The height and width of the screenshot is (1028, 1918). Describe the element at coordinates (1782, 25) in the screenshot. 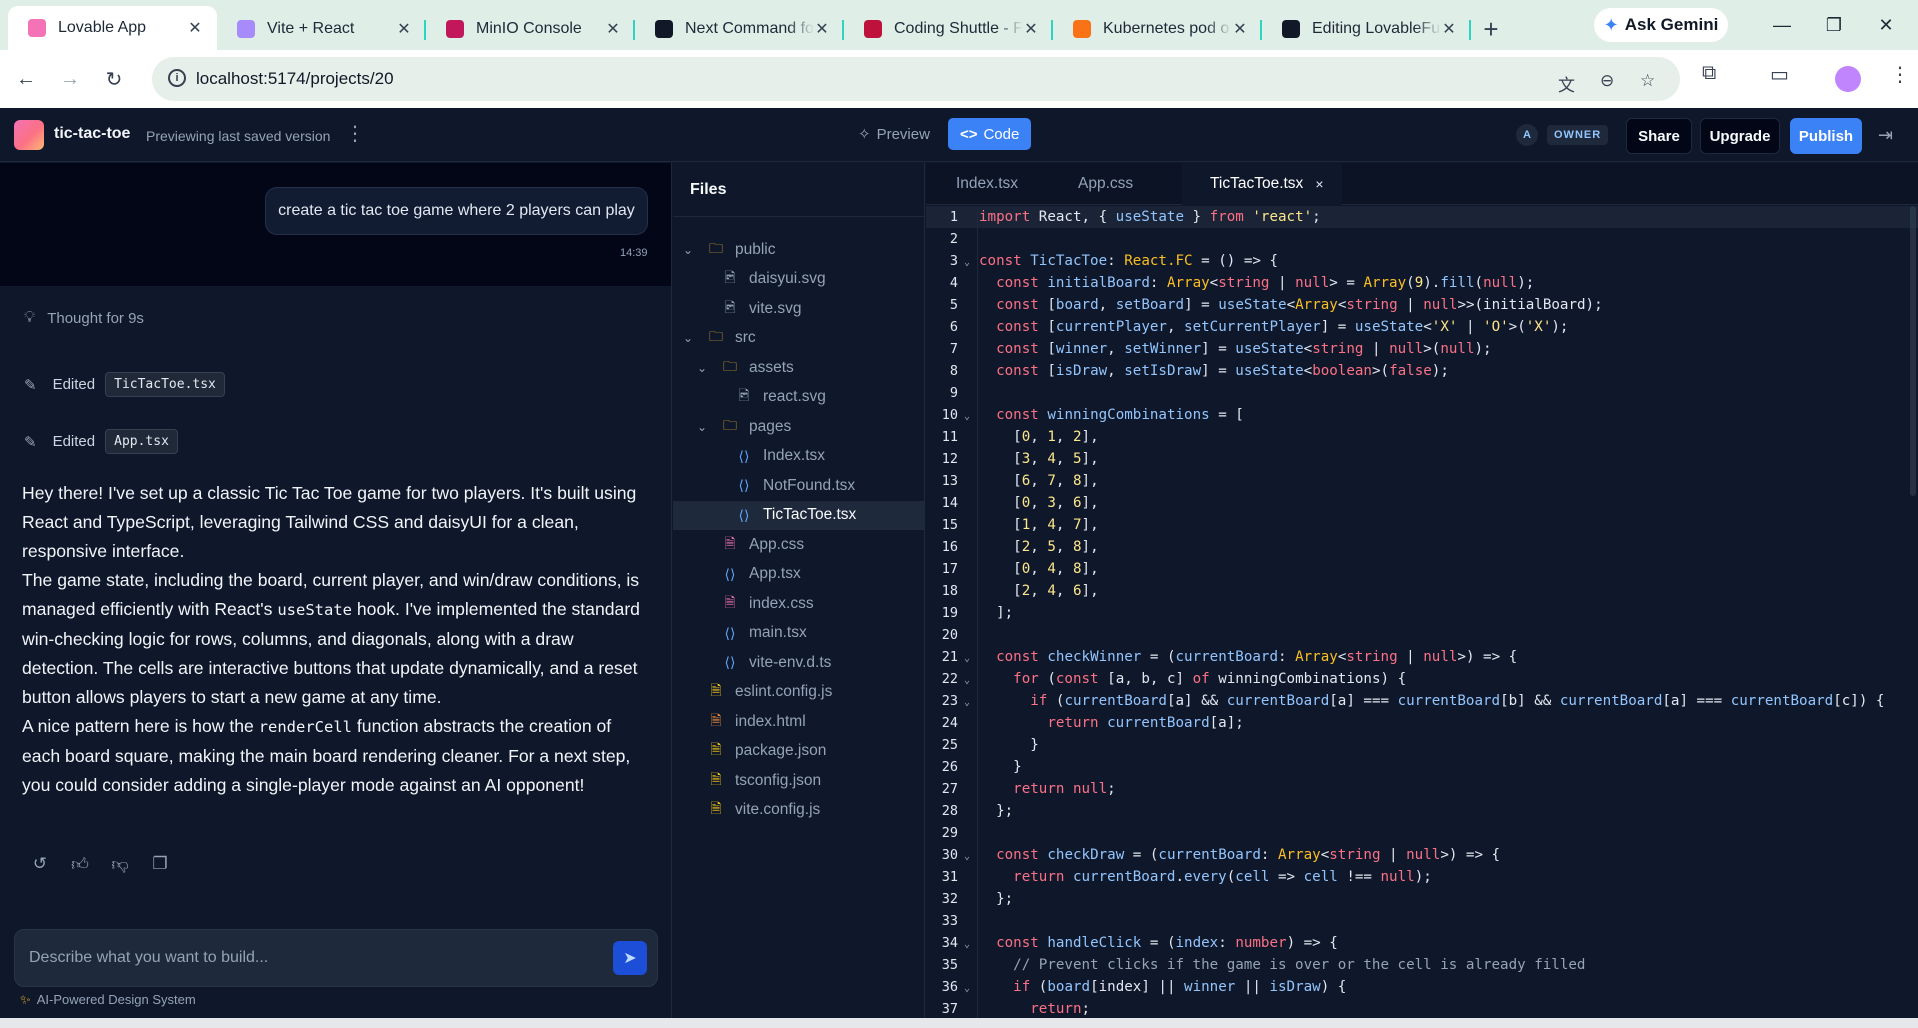

I see `minimize-icon: —` at that location.